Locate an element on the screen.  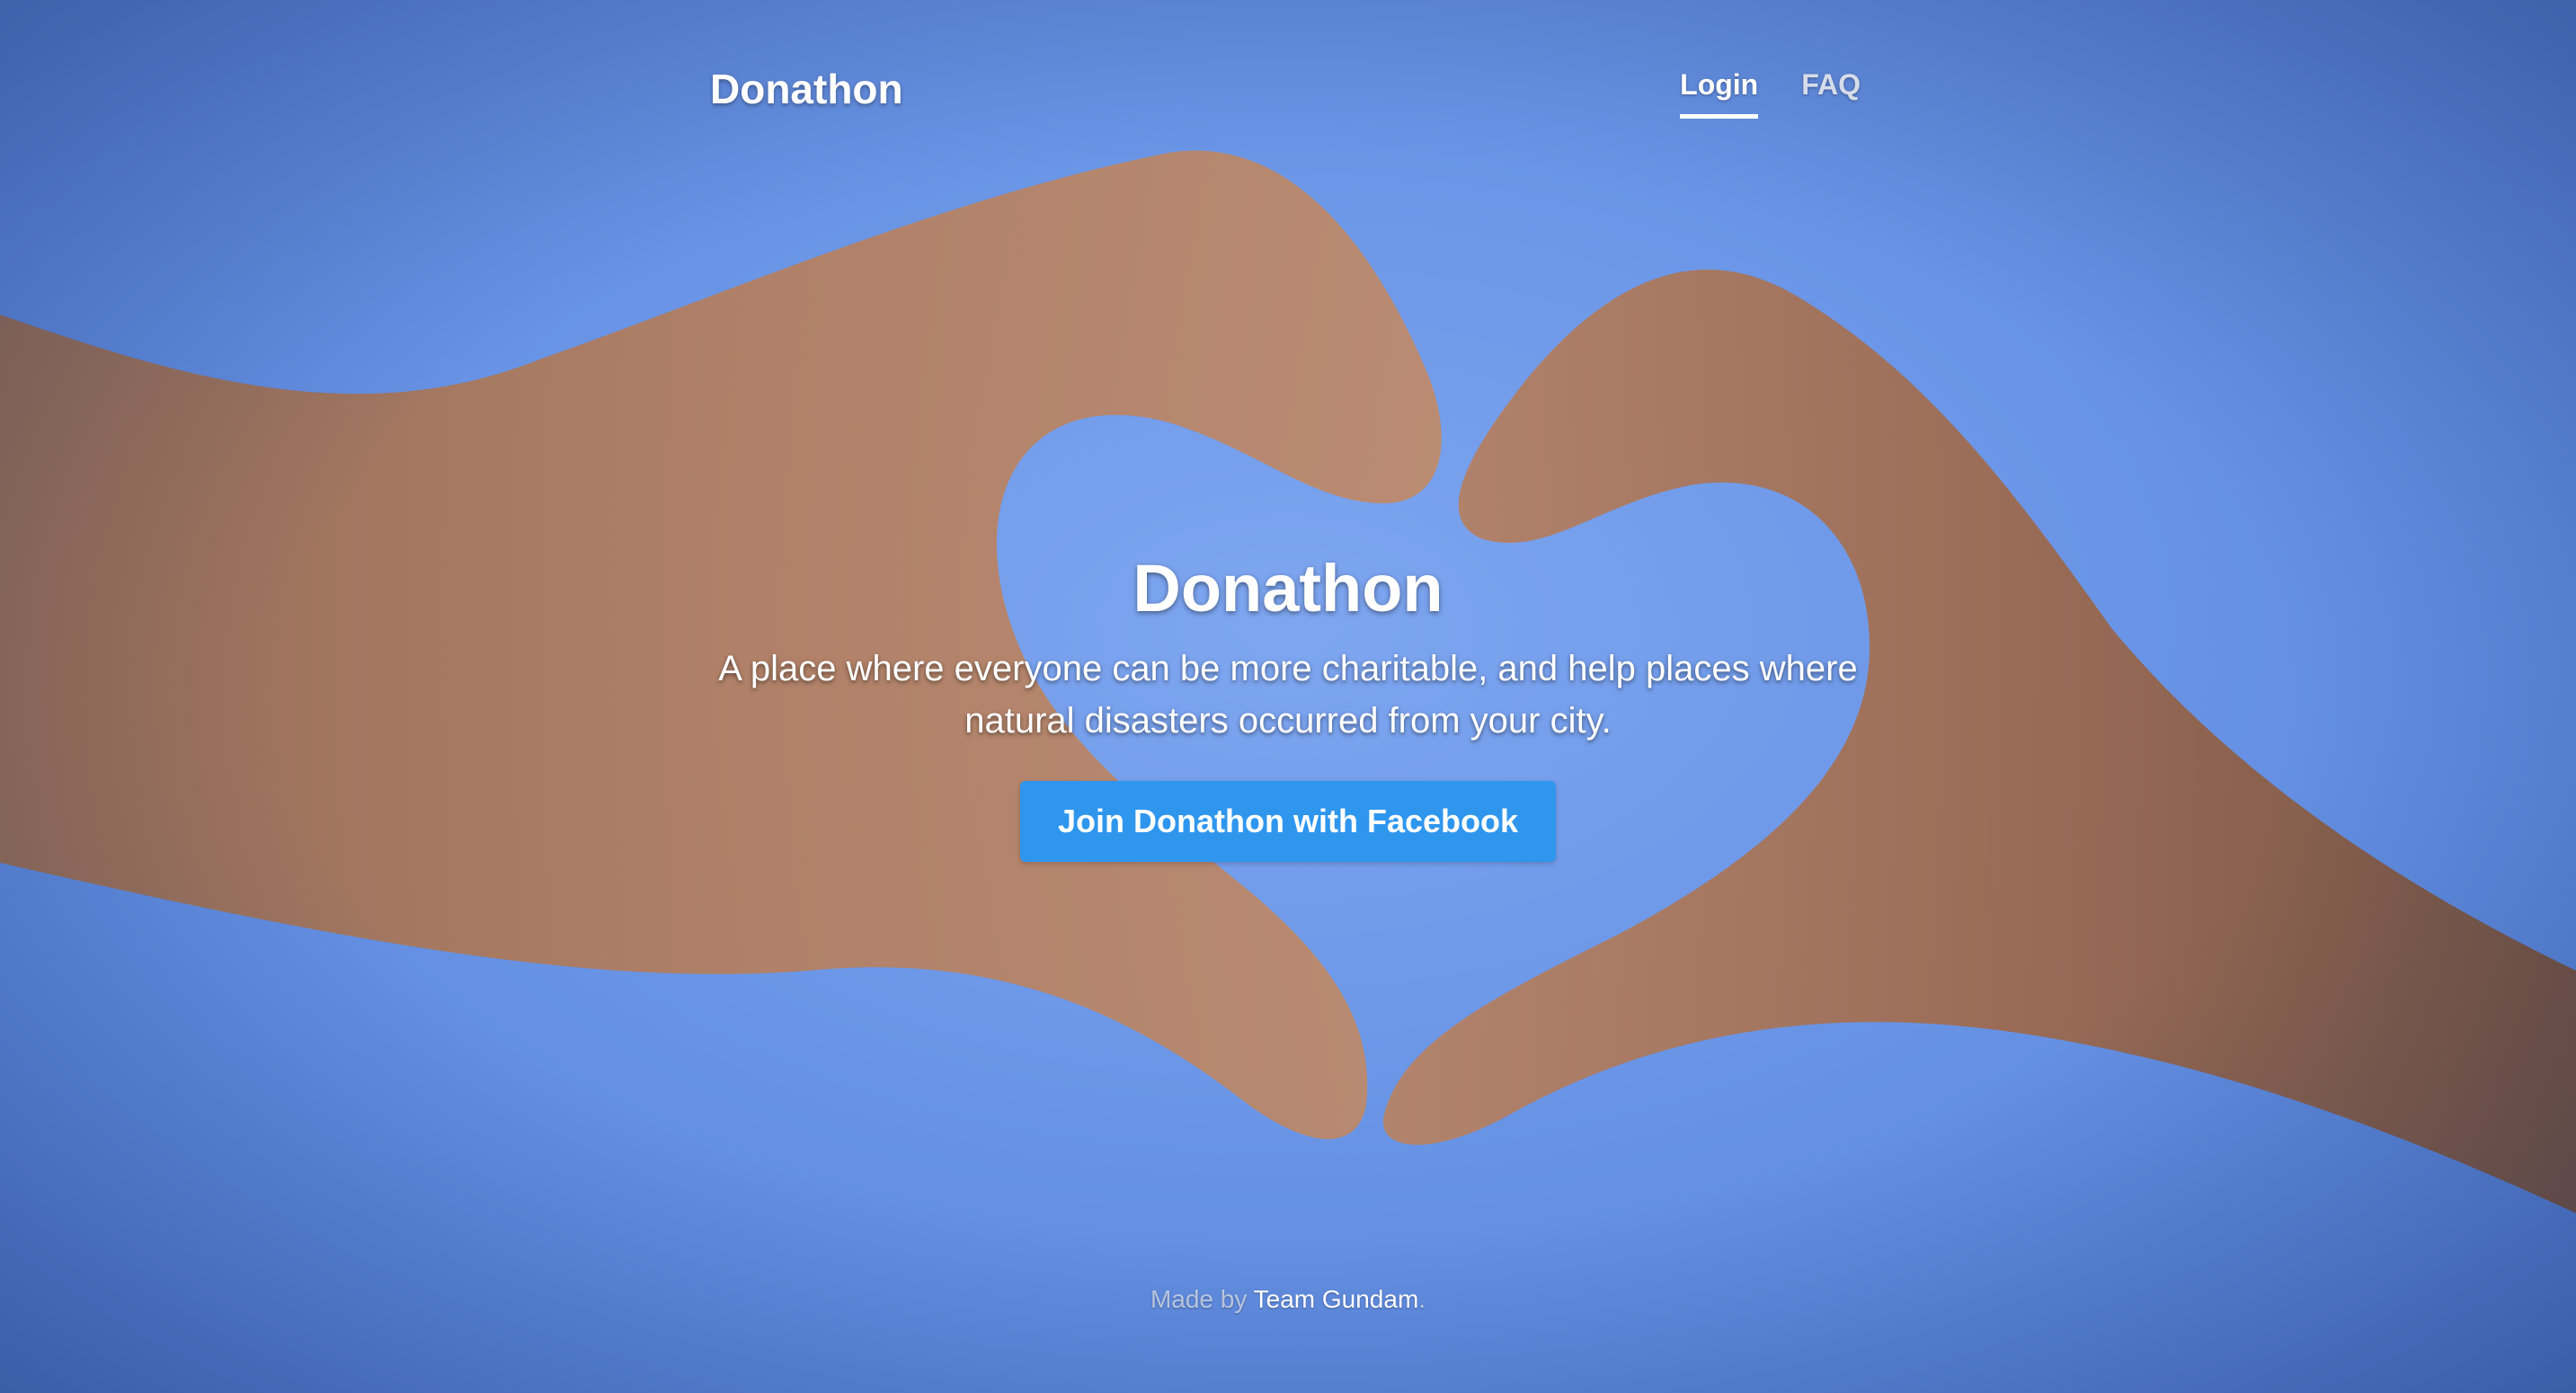
footer-prefix: Made by is located at coordinates (1202, 1299).